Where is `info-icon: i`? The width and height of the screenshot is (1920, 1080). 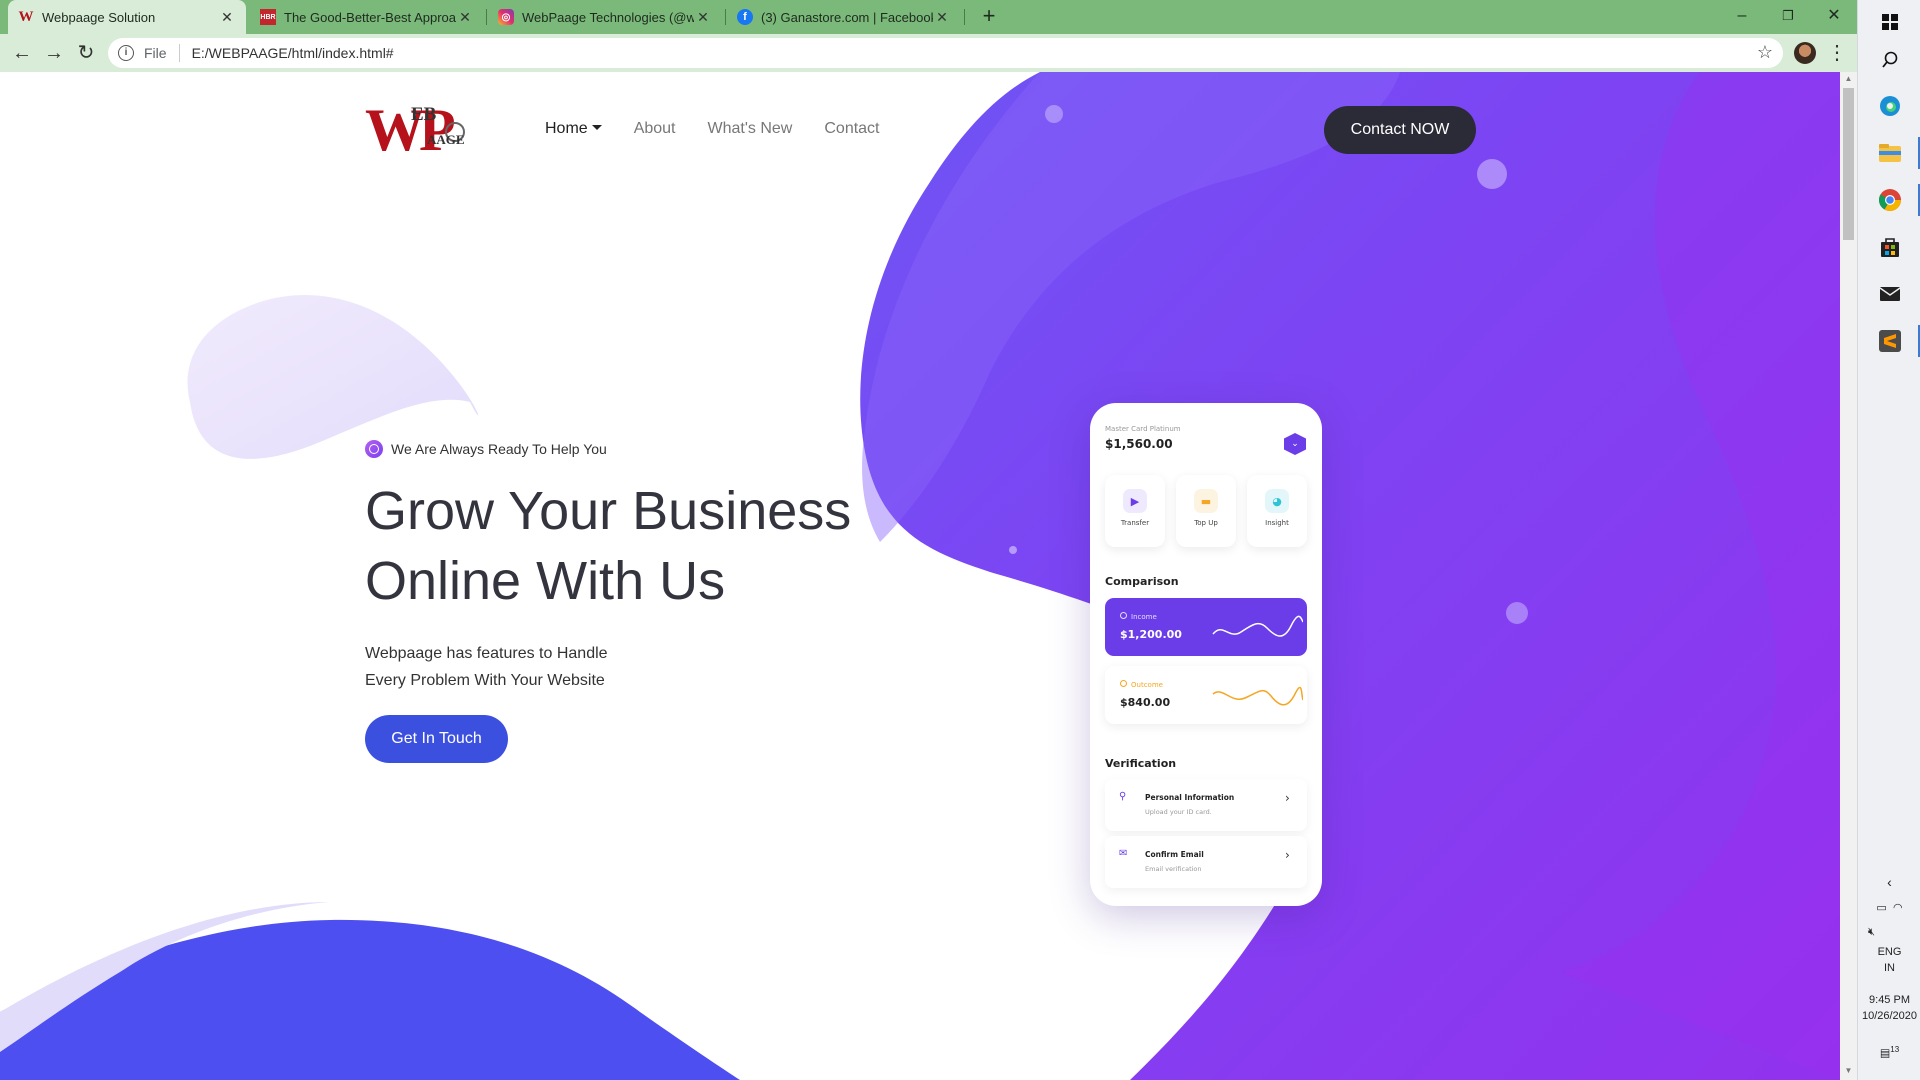 info-icon: i is located at coordinates (126, 53).